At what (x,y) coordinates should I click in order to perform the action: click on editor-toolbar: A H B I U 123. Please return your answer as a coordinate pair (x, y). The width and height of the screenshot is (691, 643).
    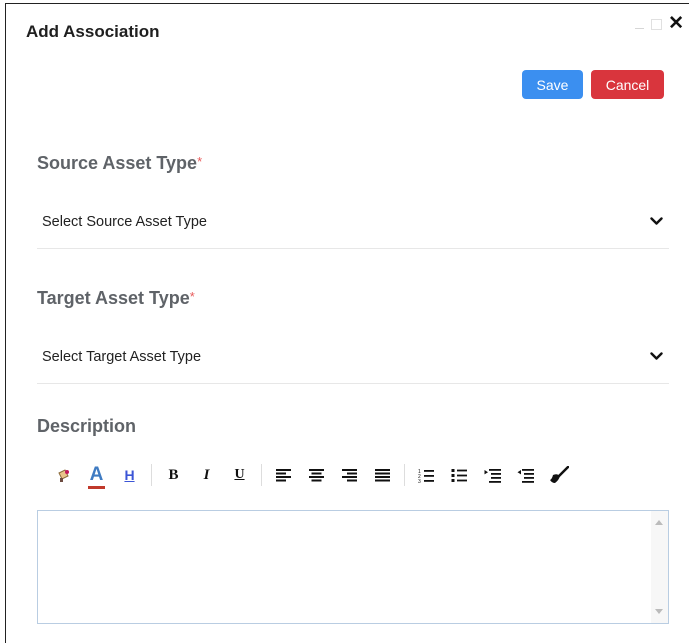
    Looking at the image, I should click on (311, 475).